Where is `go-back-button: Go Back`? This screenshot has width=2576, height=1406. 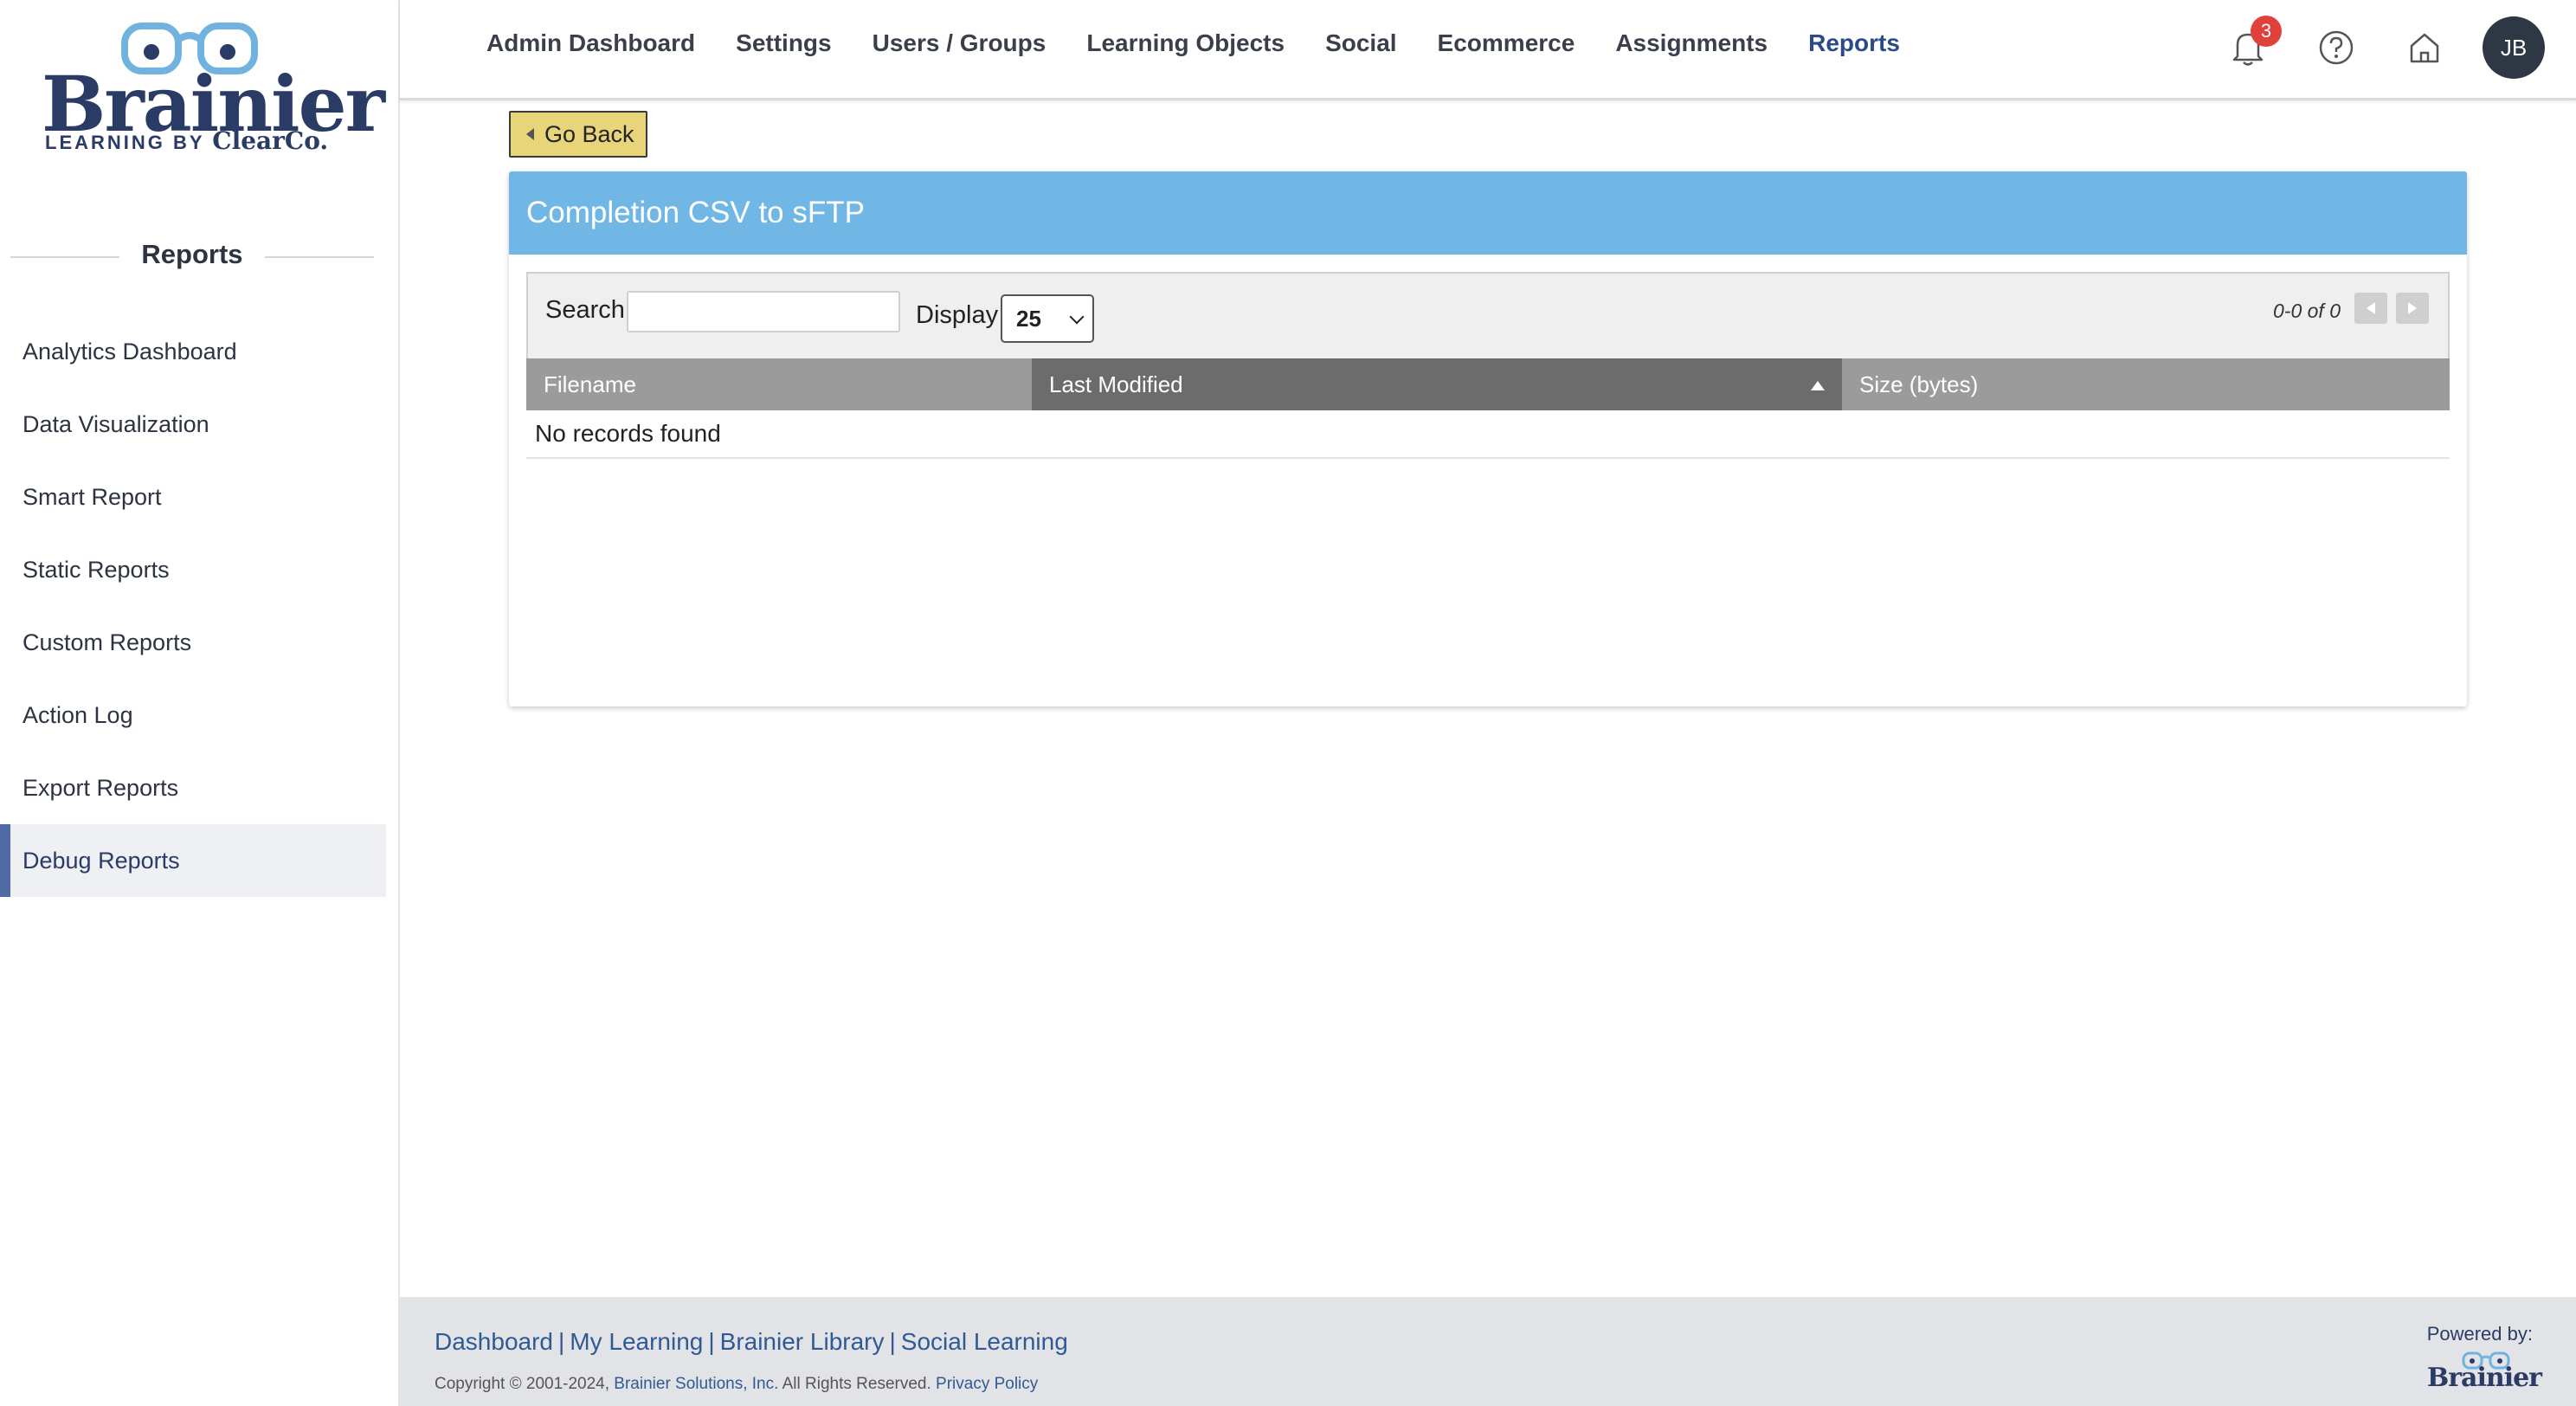 go-back-button: Go Back is located at coordinates (578, 134).